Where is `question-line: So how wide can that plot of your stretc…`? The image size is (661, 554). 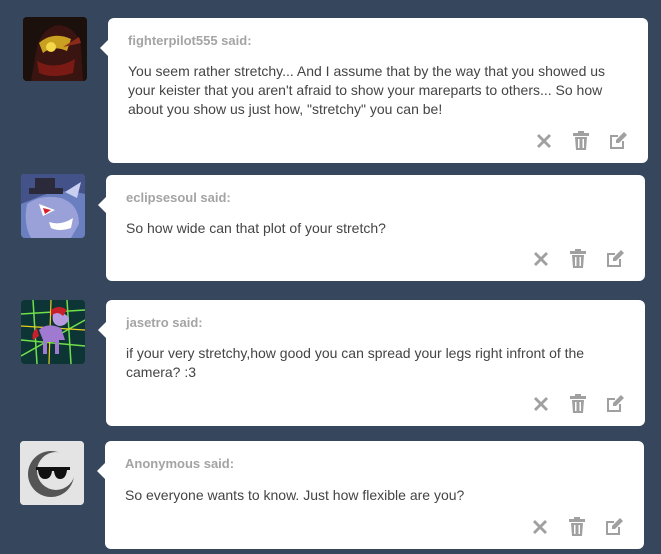
question-line: So how wide can that plot of your stretc… is located at coordinates (256, 228).